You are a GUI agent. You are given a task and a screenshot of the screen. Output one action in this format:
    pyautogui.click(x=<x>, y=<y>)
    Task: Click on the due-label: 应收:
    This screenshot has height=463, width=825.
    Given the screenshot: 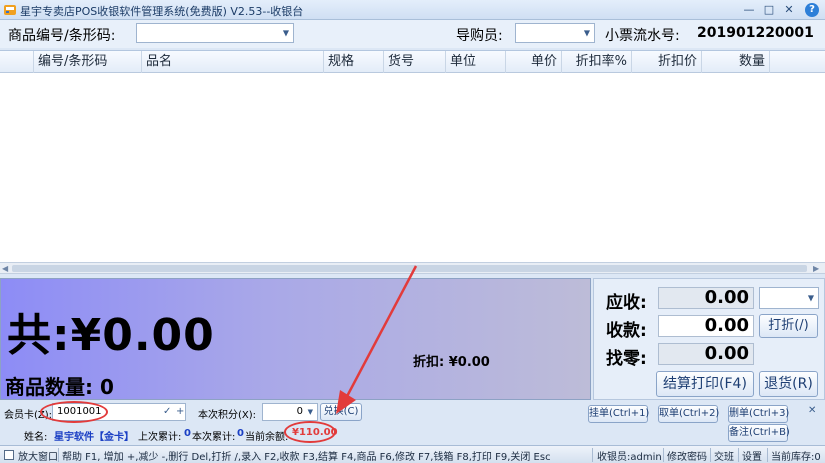 What is the action you would take?
    pyautogui.click(x=626, y=303)
    